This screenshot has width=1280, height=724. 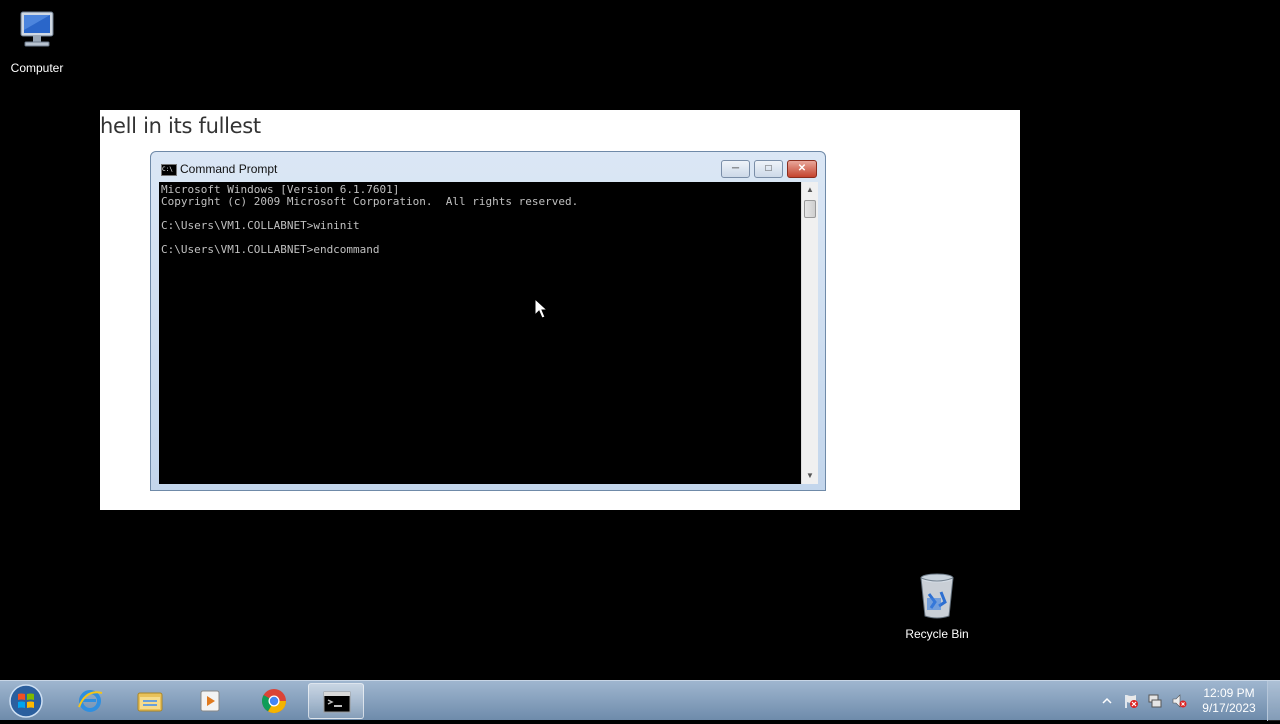 I want to click on slide-heading: hell in its fullest, so click(x=180, y=126).